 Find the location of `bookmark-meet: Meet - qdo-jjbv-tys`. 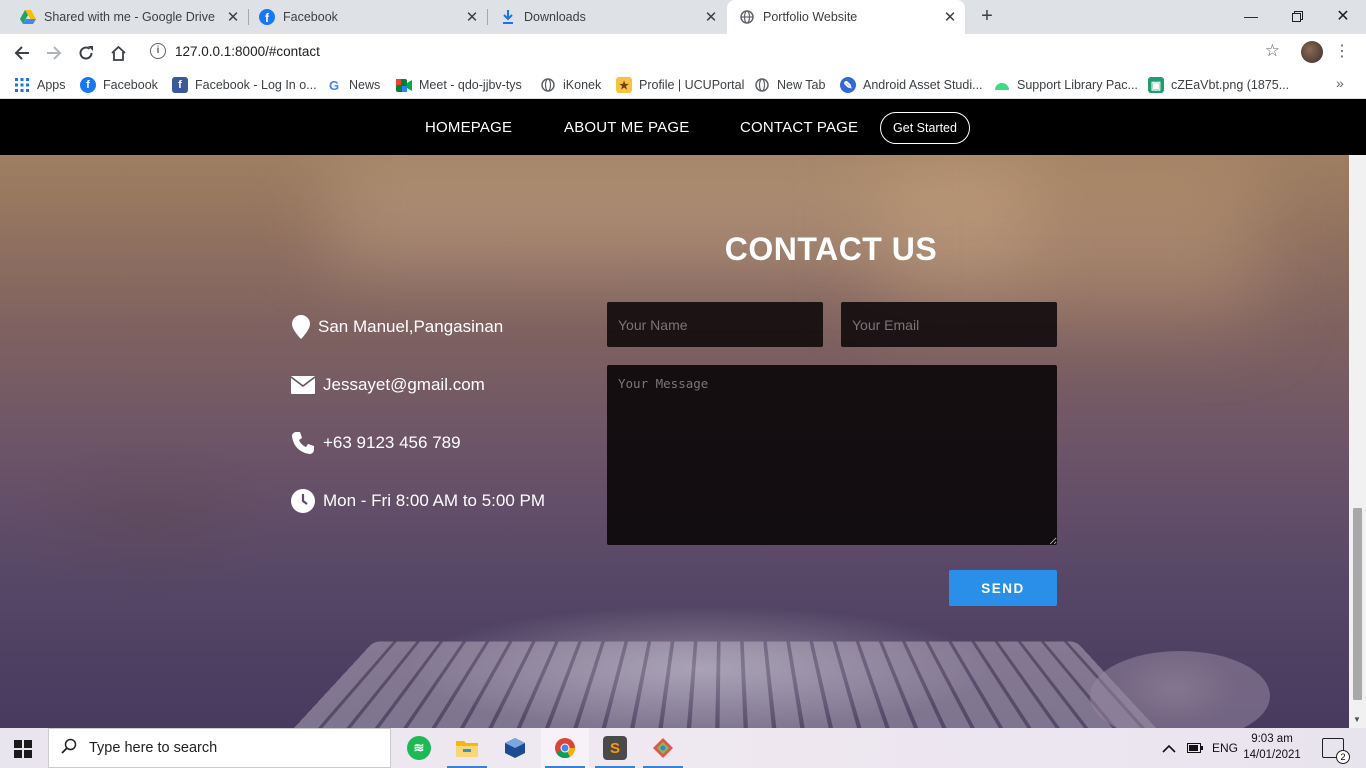

bookmark-meet: Meet - qdo-jjbv-tys is located at coordinates (459, 85).